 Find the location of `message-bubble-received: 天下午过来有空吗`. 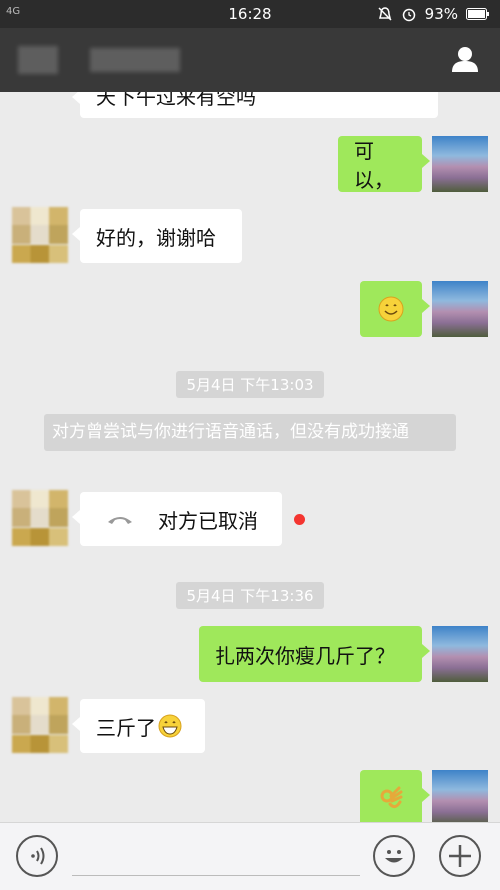

message-bubble-received: 天下午过来有空吗 is located at coordinates (255, 105).